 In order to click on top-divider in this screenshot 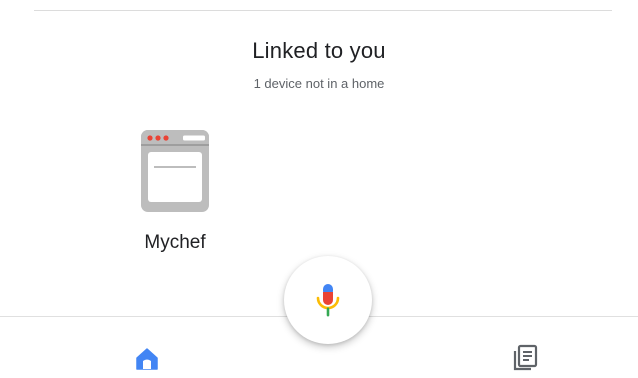, I will do `click(323, 10)`.